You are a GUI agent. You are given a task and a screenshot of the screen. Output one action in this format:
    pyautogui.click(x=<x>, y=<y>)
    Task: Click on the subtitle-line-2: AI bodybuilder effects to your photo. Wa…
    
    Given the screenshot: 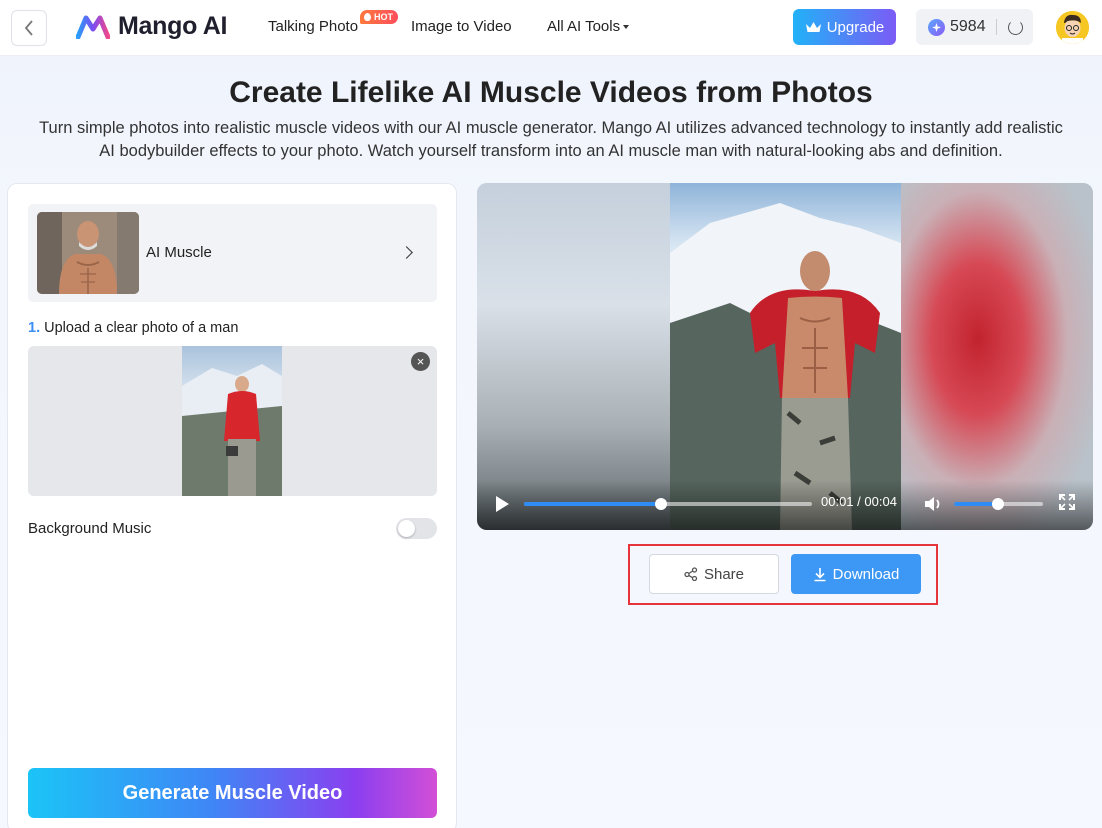 What is the action you would take?
    pyautogui.click(x=551, y=151)
    